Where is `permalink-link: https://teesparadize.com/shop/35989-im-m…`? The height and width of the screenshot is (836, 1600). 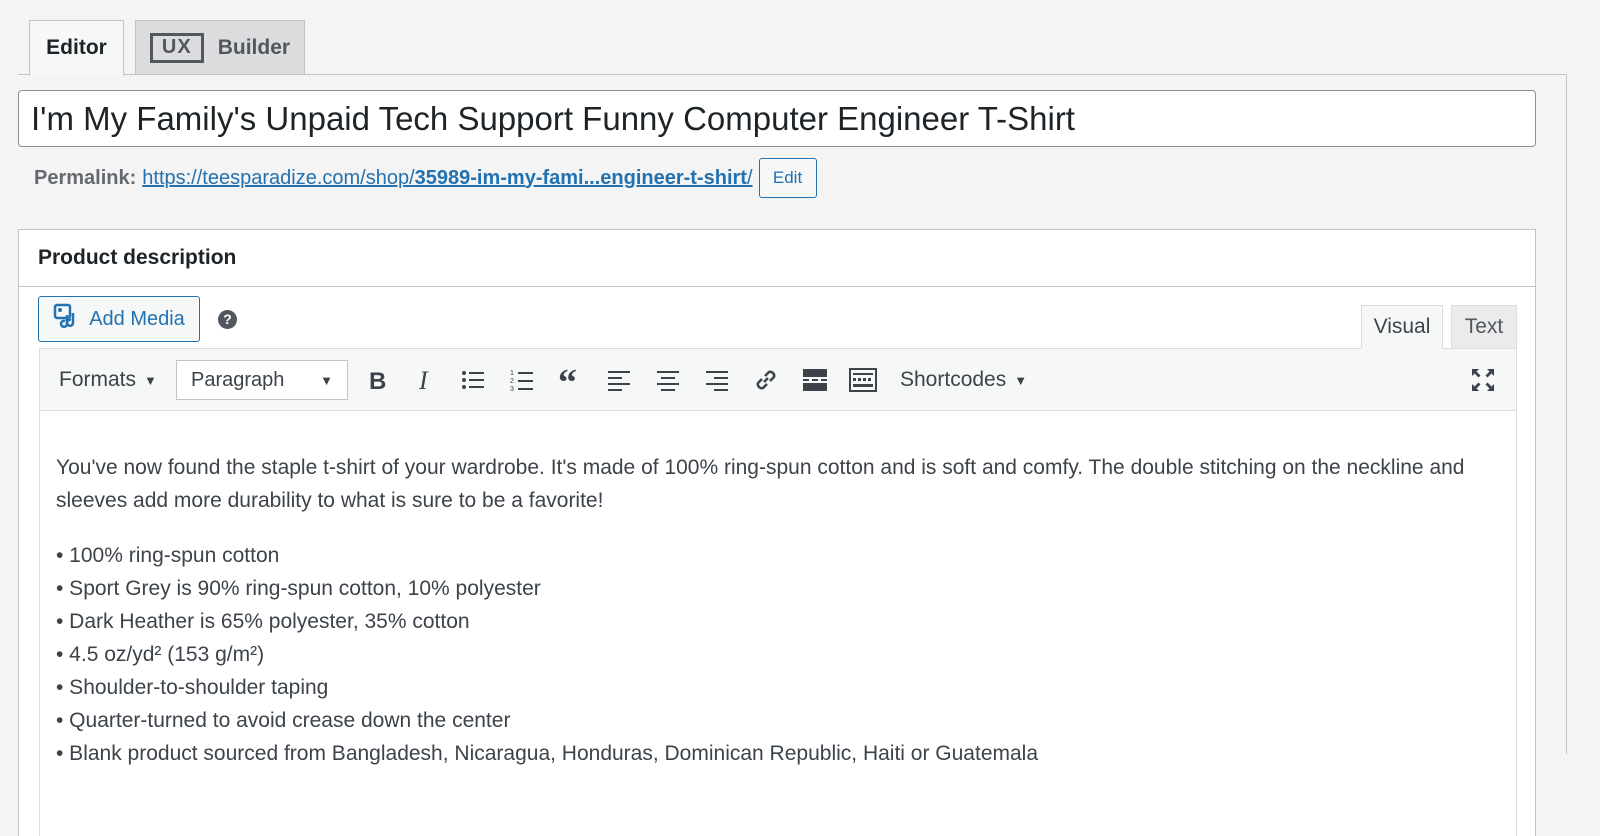 permalink-link: https://teesparadize.com/shop/35989-im-m… is located at coordinates (447, 178).